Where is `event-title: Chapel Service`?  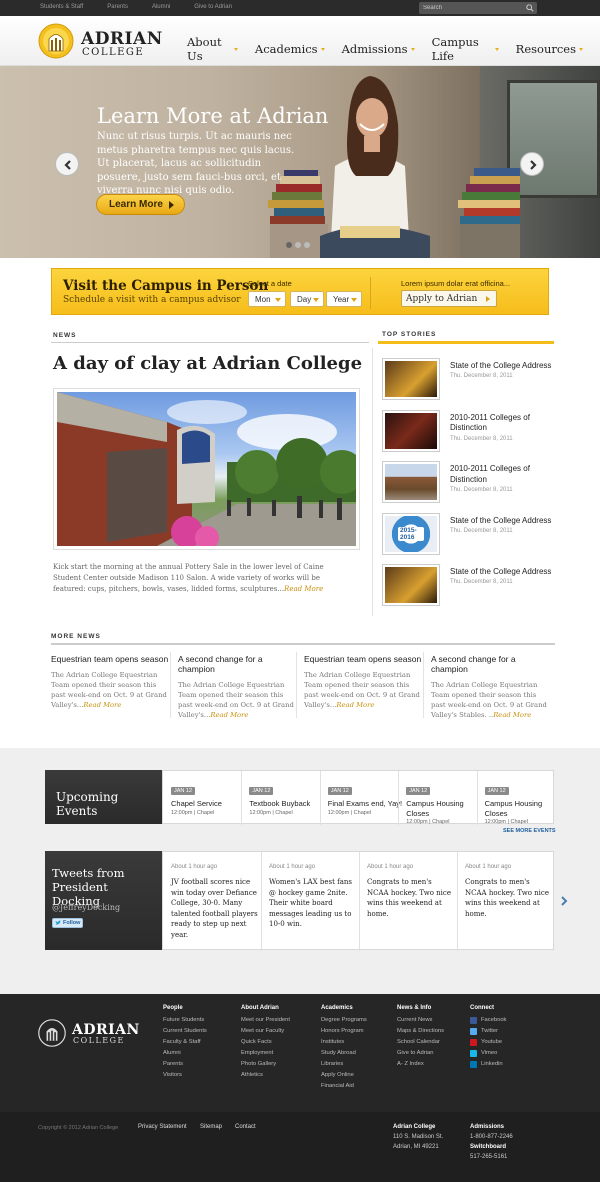
event-title: Chapel Service is located at coordinates (209, 804).